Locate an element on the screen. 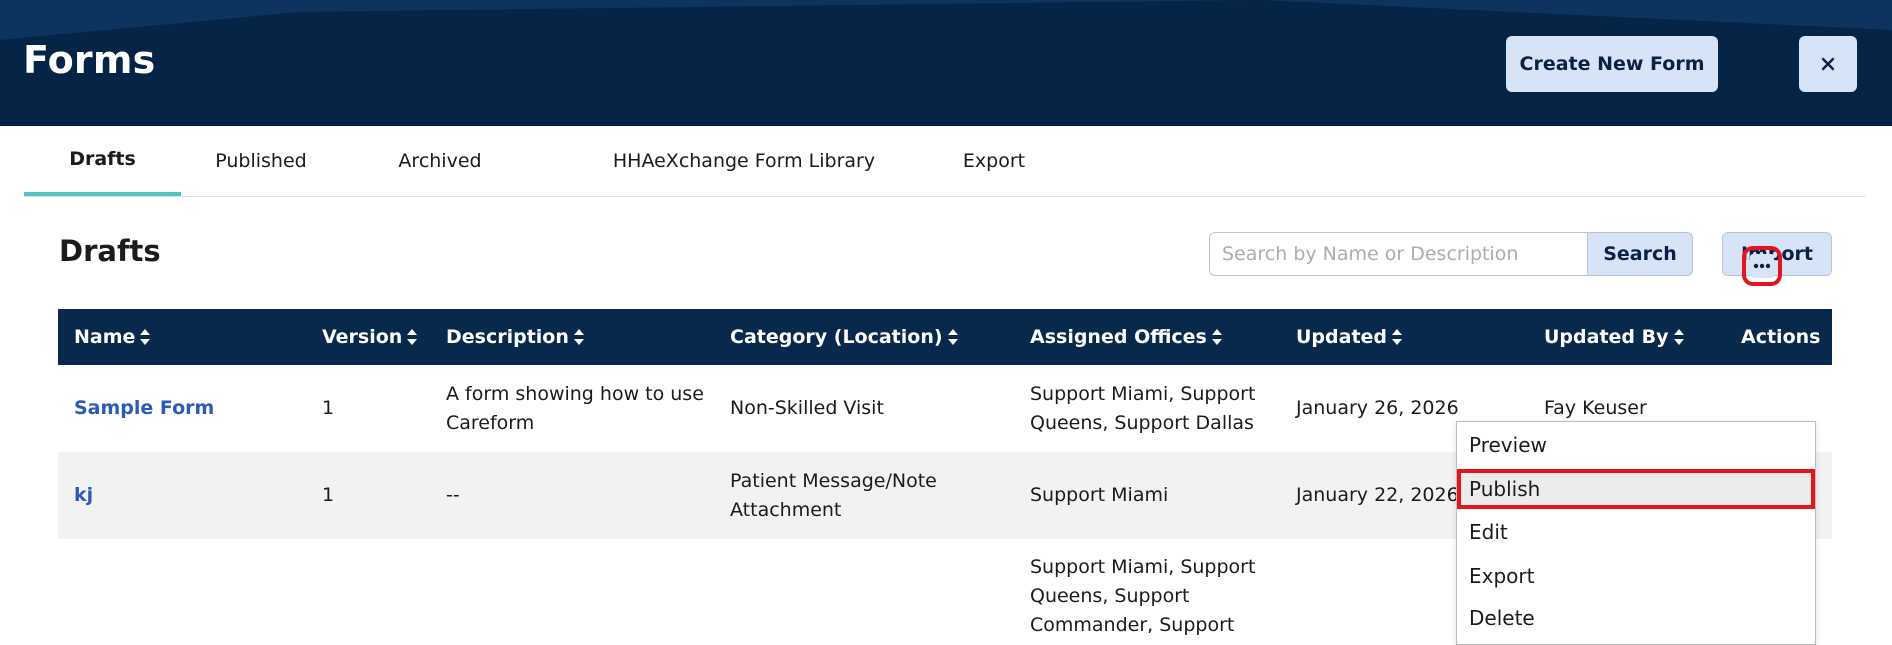 This screenshot has height=645, width=1892. column-header-assigned-offices: Assigned Offices is located at coordinates (1126, 337).